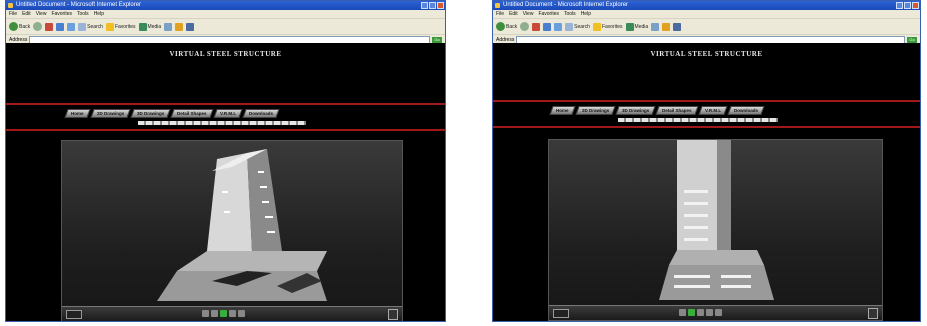  What do you see at coordinates (225, 54) in the screenshot?
I see `site-title: VIRTUAL STEEL STRUCTURE` at bounding box center [225, 54].